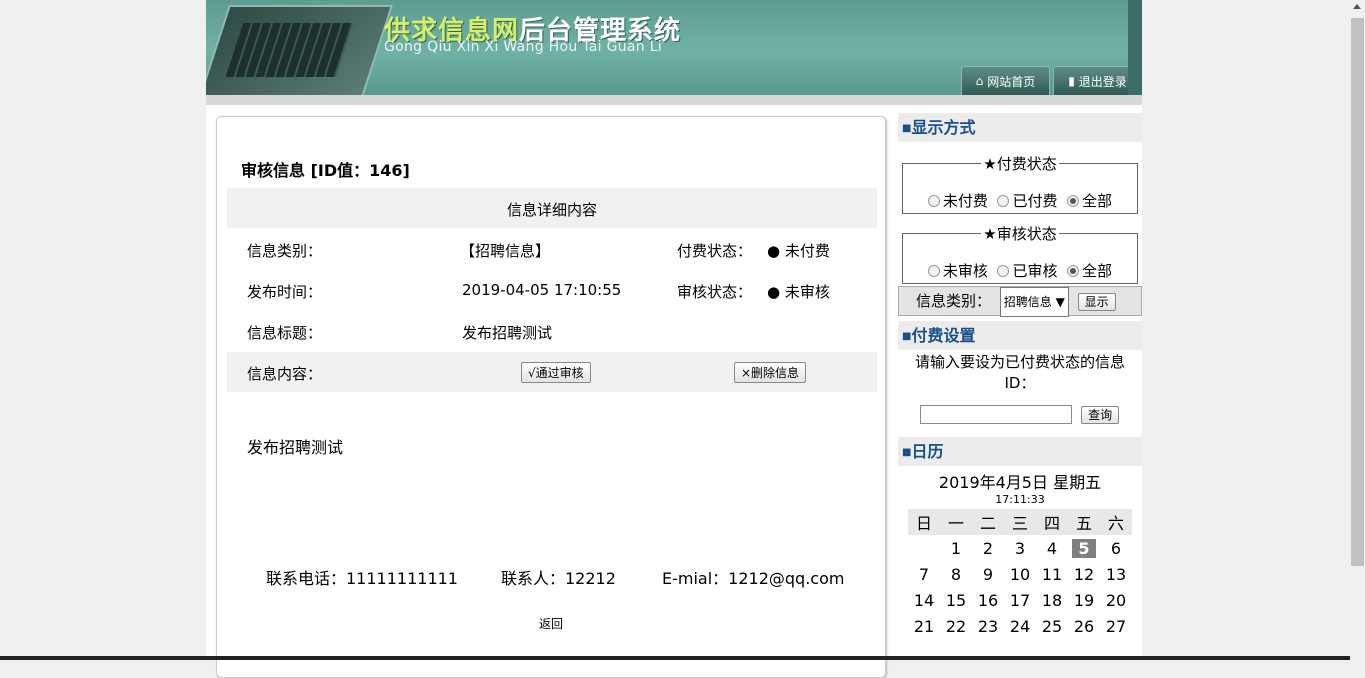 The width and height of the screenshot is (1365, 678). What do you see at coordinates (1052, 600) in the screenshot?
I see `calendar-day: 18` at bounding box center [1052, 600].